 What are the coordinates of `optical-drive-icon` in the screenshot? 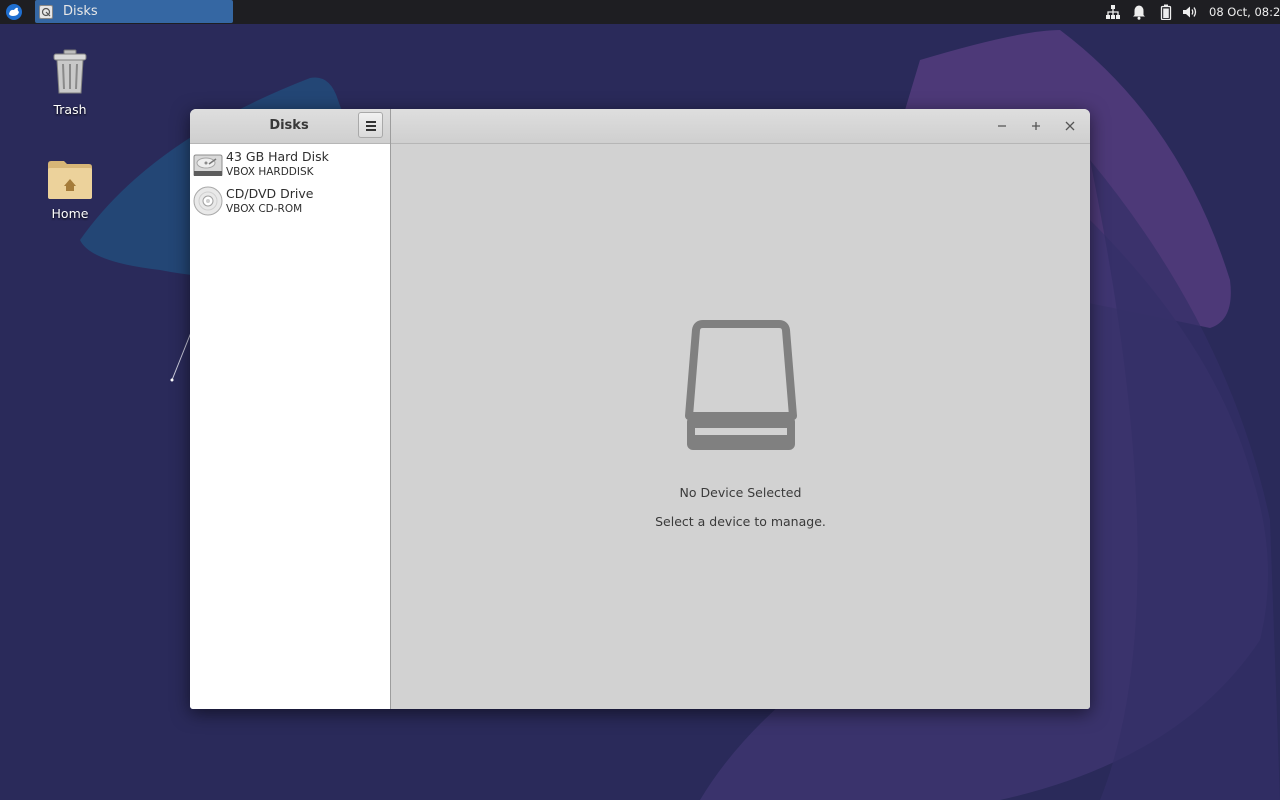 It's located at (208, 201).